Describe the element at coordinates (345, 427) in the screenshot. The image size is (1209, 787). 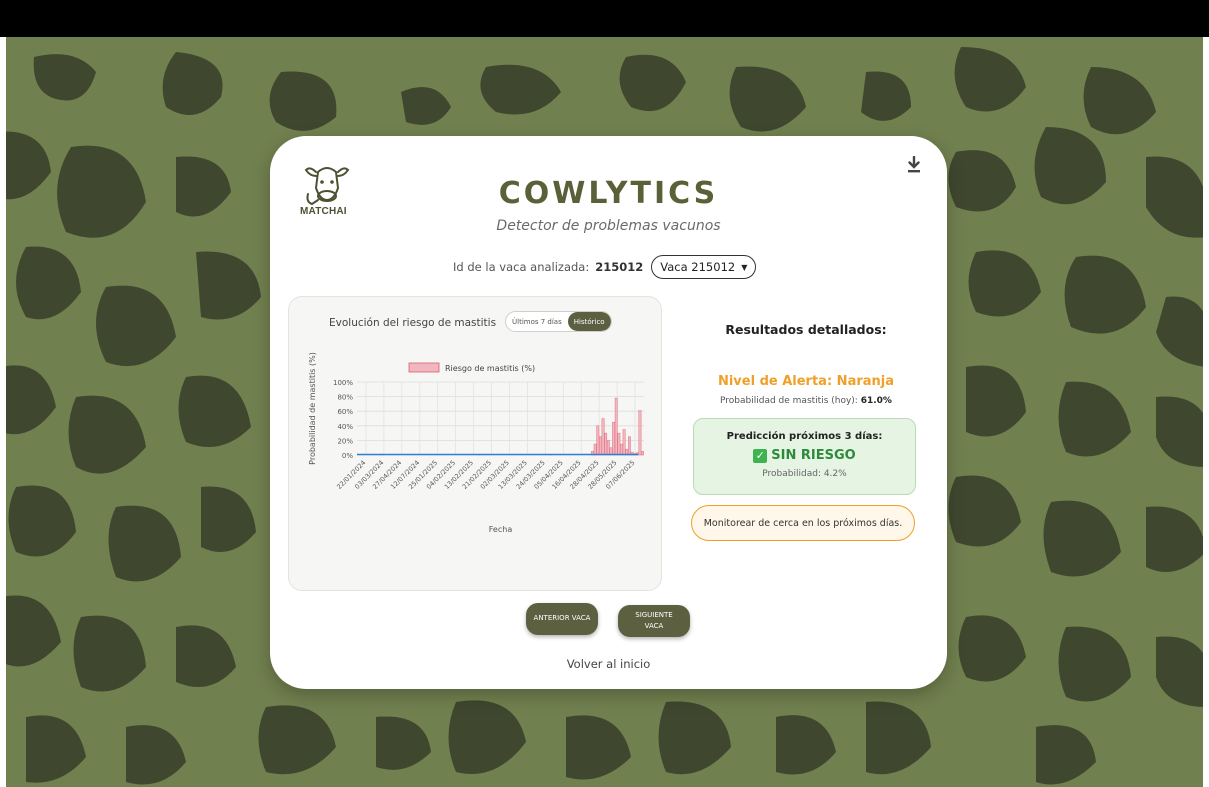
I see `y-tick-label: 40%` at that location.